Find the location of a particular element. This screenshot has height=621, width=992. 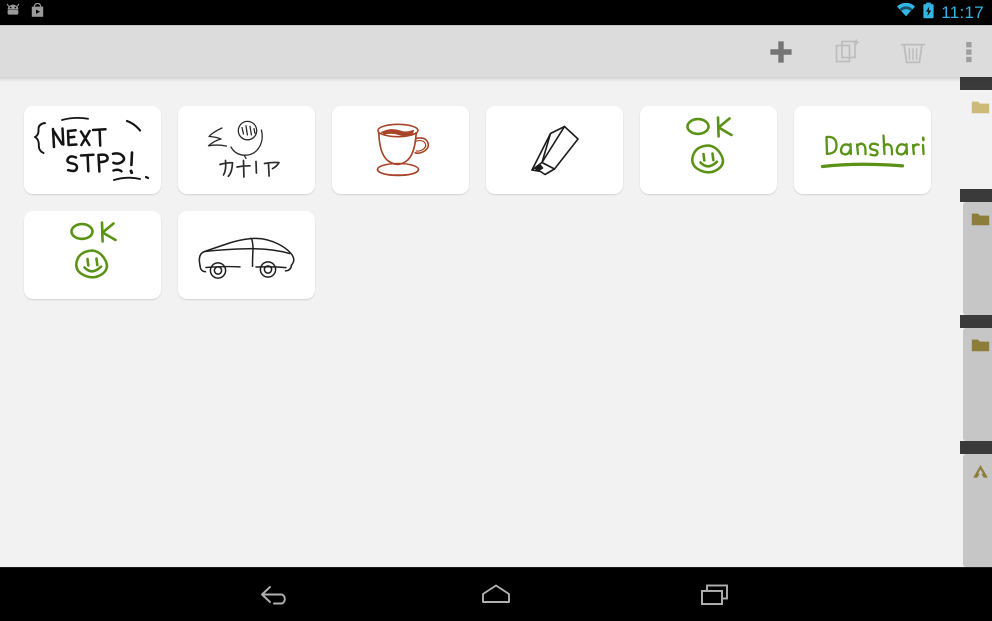

plus-icon is located at coordinates (781, 51).